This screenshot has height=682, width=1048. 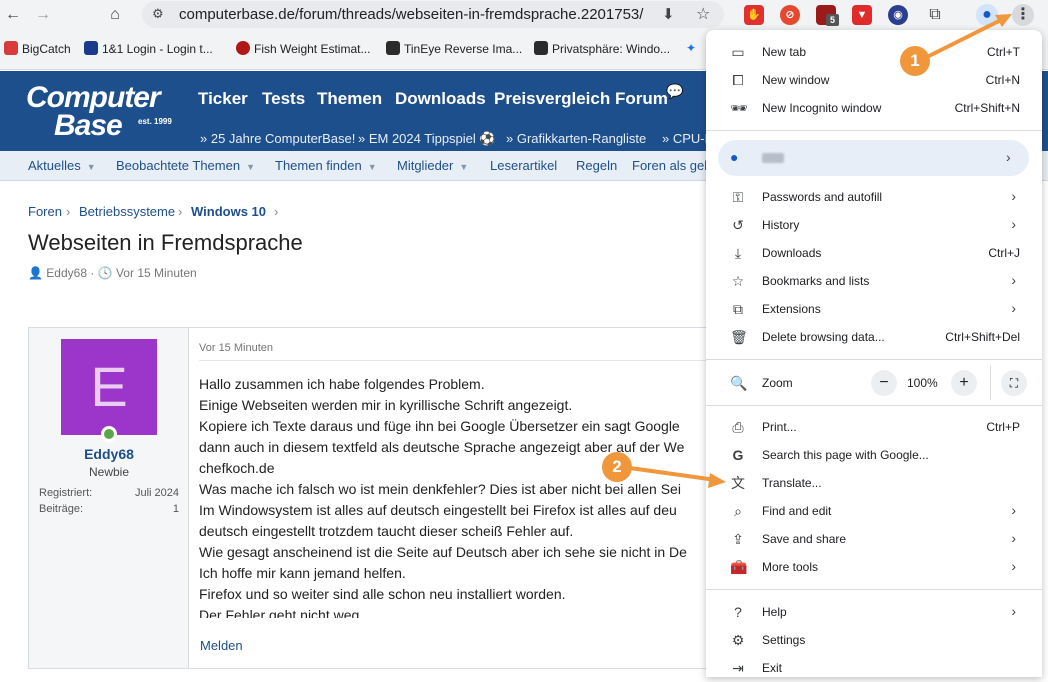 I want to click on annotation-badge-2: 2, so click(x=617, y=467).